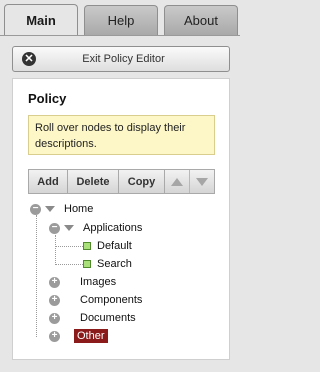  Describe the element at coordinates (114, 246) in the screenshot. I see `tree-label-default: Default` at that location.